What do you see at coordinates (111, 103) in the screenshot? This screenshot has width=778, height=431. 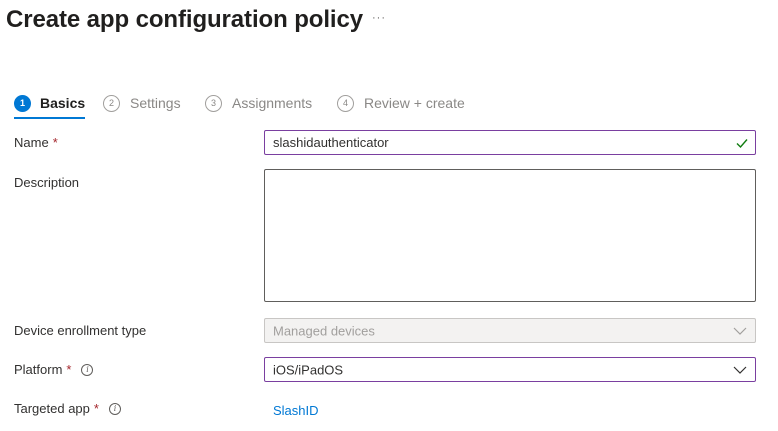 I see `step-number-2: 2` at bounding box center [111, 103].